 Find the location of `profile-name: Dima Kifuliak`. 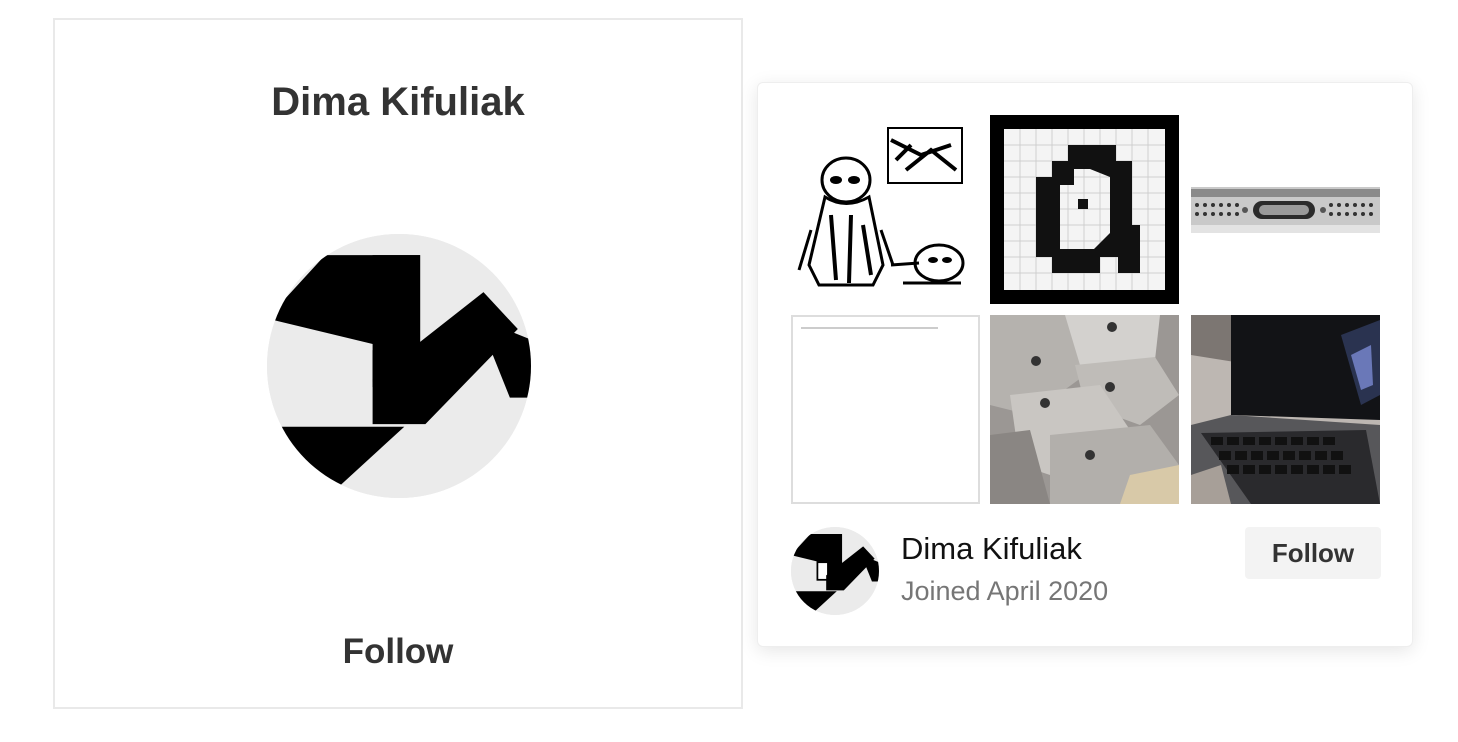

profile-name: Dima Kifuliak is located at coordinates (398, 102).